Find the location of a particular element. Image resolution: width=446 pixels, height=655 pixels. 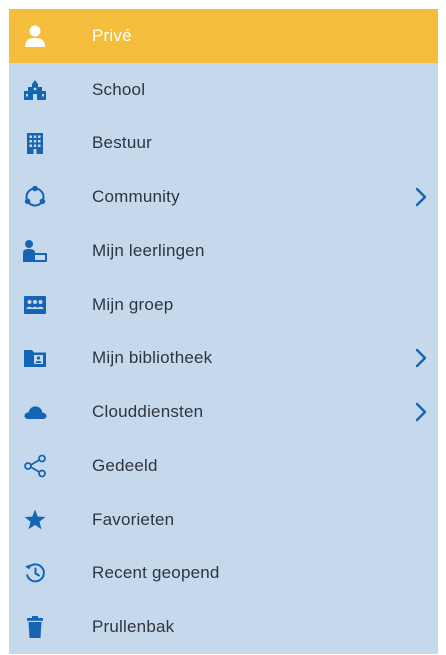

history-clock-icon is located at coordinates (35, 573).